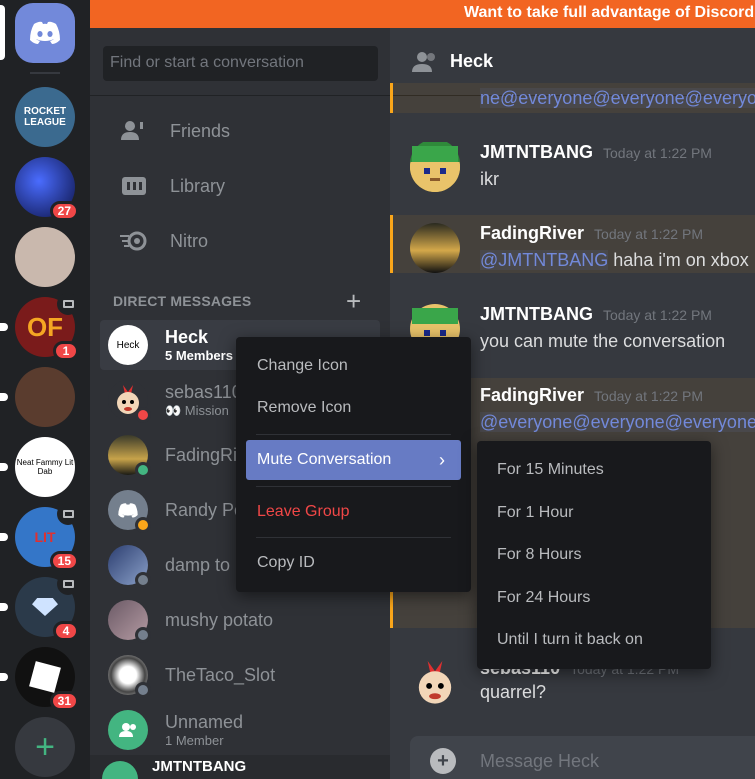 The image size is (755, 779). What do you see at coordinates (544, 260) in the screenshot?
I see `user-mention: @JMTNTBANG` at bounding box center [544, 260].